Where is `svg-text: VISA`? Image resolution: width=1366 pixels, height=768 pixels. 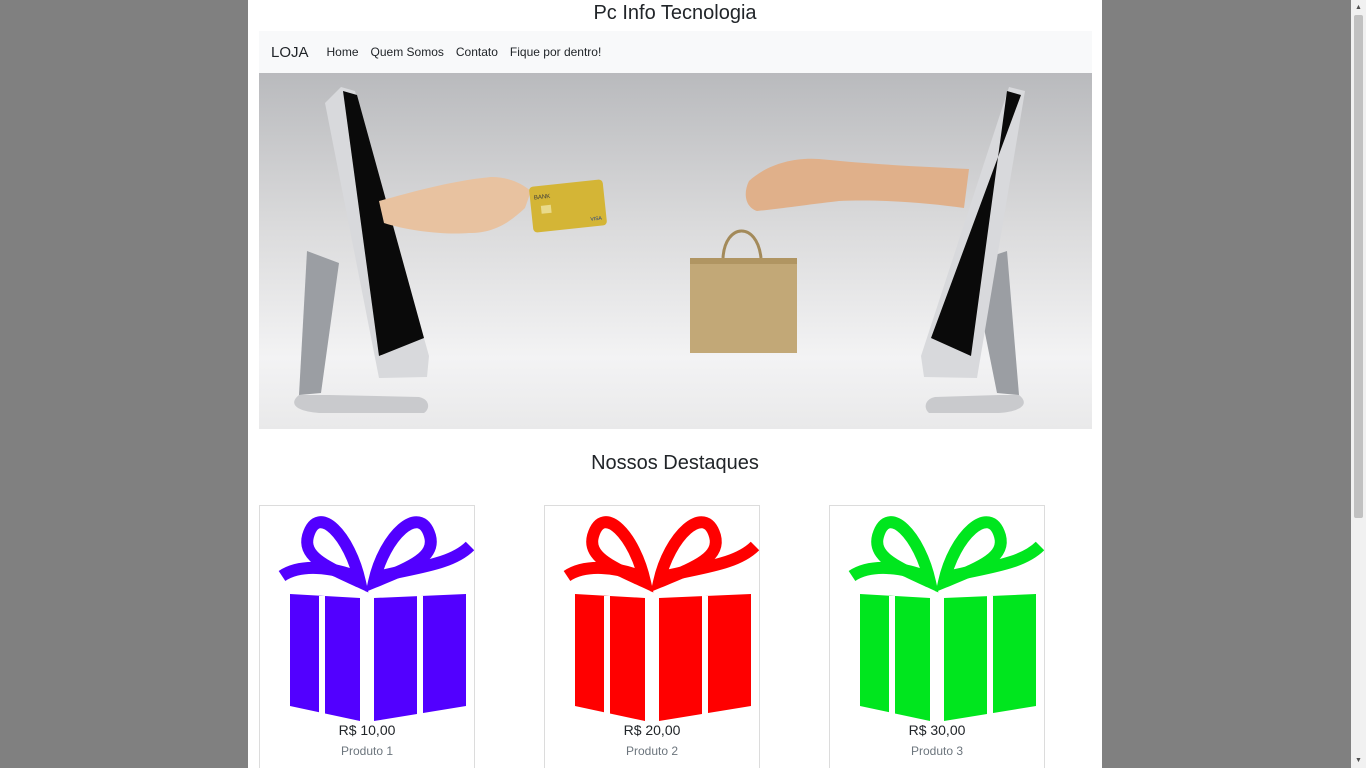 svg-text: VISA is located at coordinates (596, 218).